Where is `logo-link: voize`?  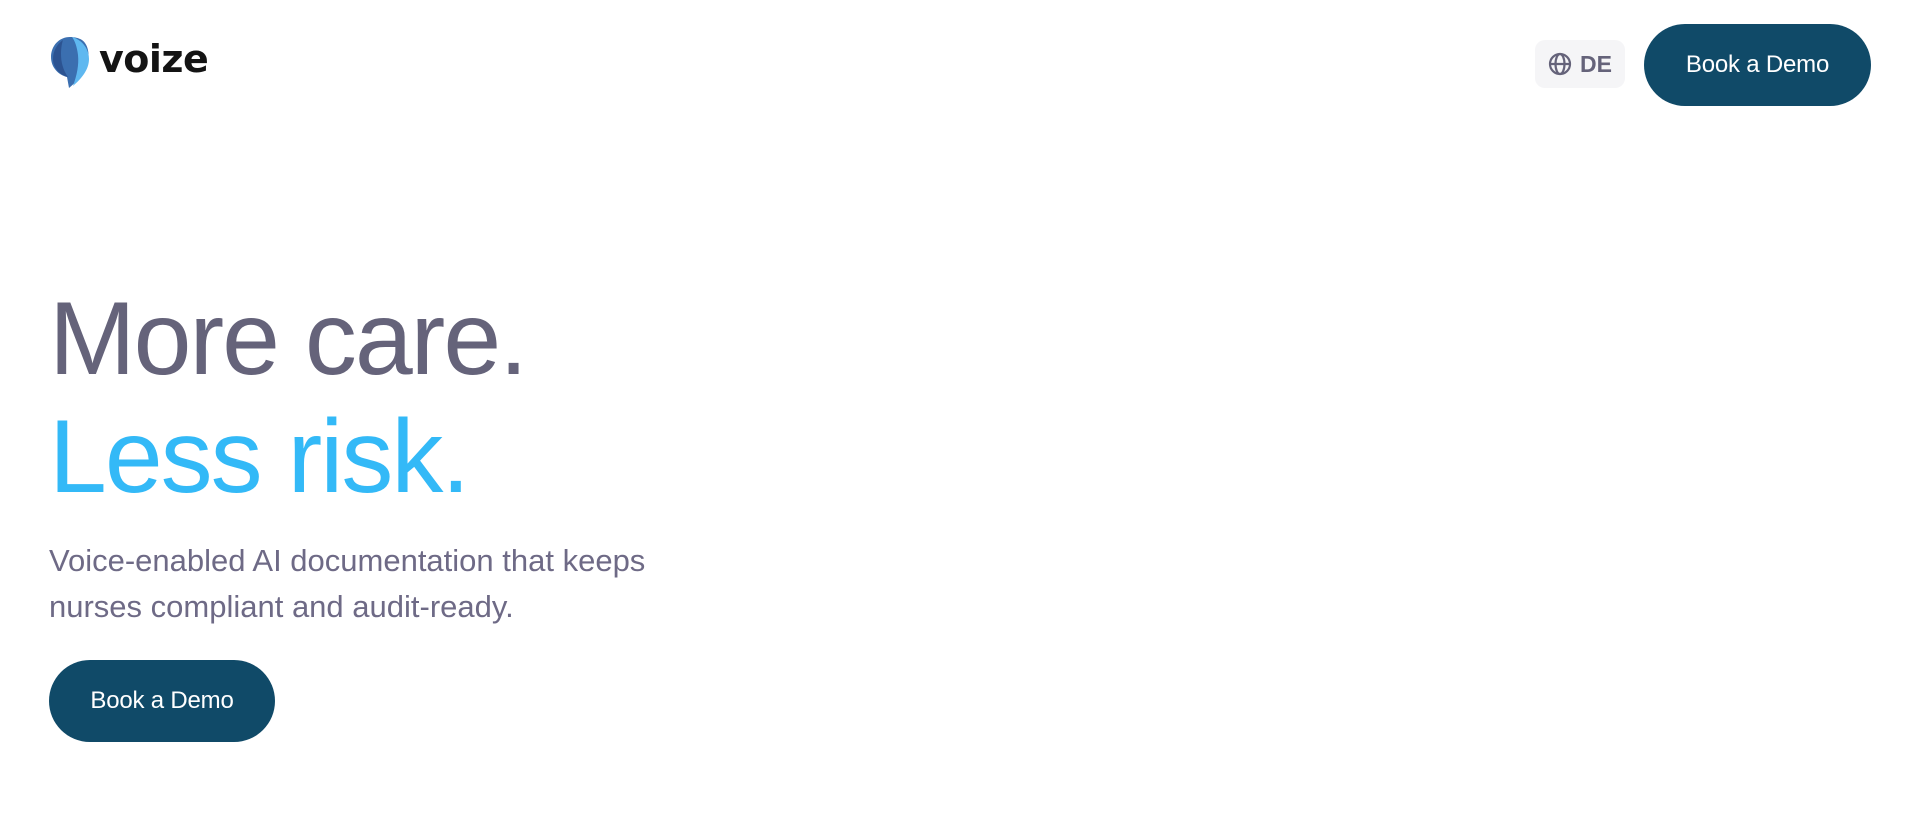 logo-link: voize is located at coordinates (129, 62).